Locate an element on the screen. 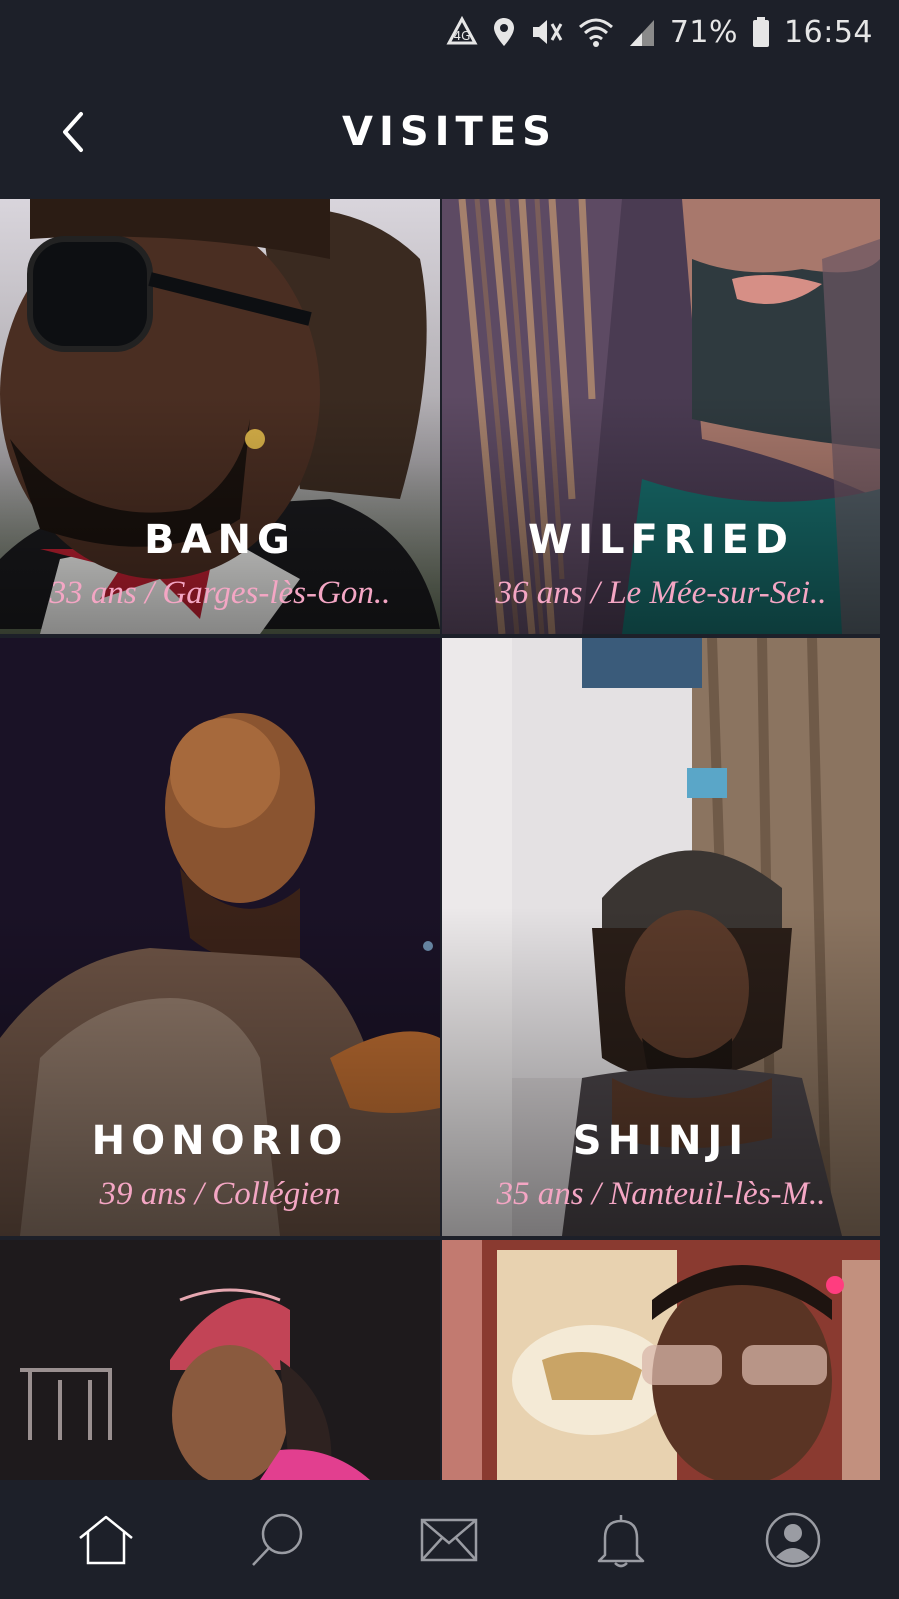  vibrate-mute-icon is located at coordinates (547, 32).